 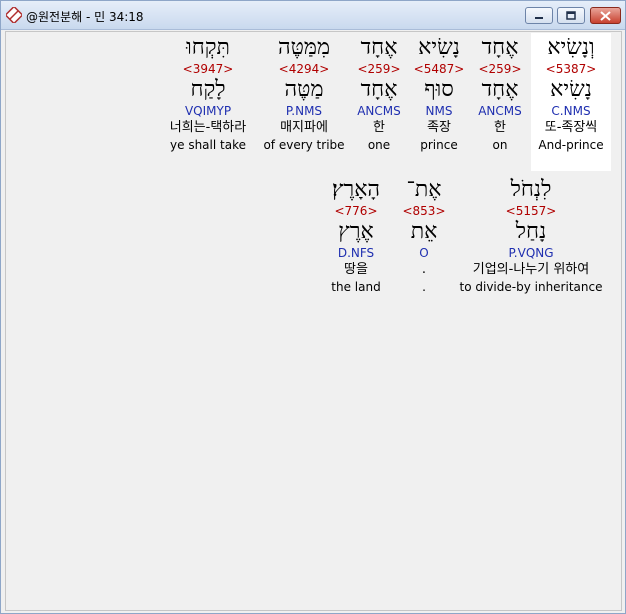 What do you see at coordinates (356, 231) in the screenshot?
I see `lexical-form: אֶרֶץ` at bounding box center [356, 231].